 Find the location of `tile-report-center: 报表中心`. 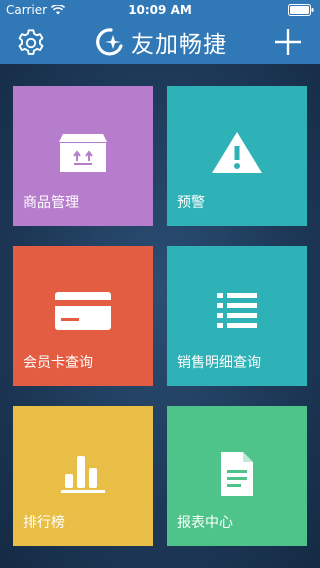

tile-report-center: 报表中心 is located at coordinates (237, 476).